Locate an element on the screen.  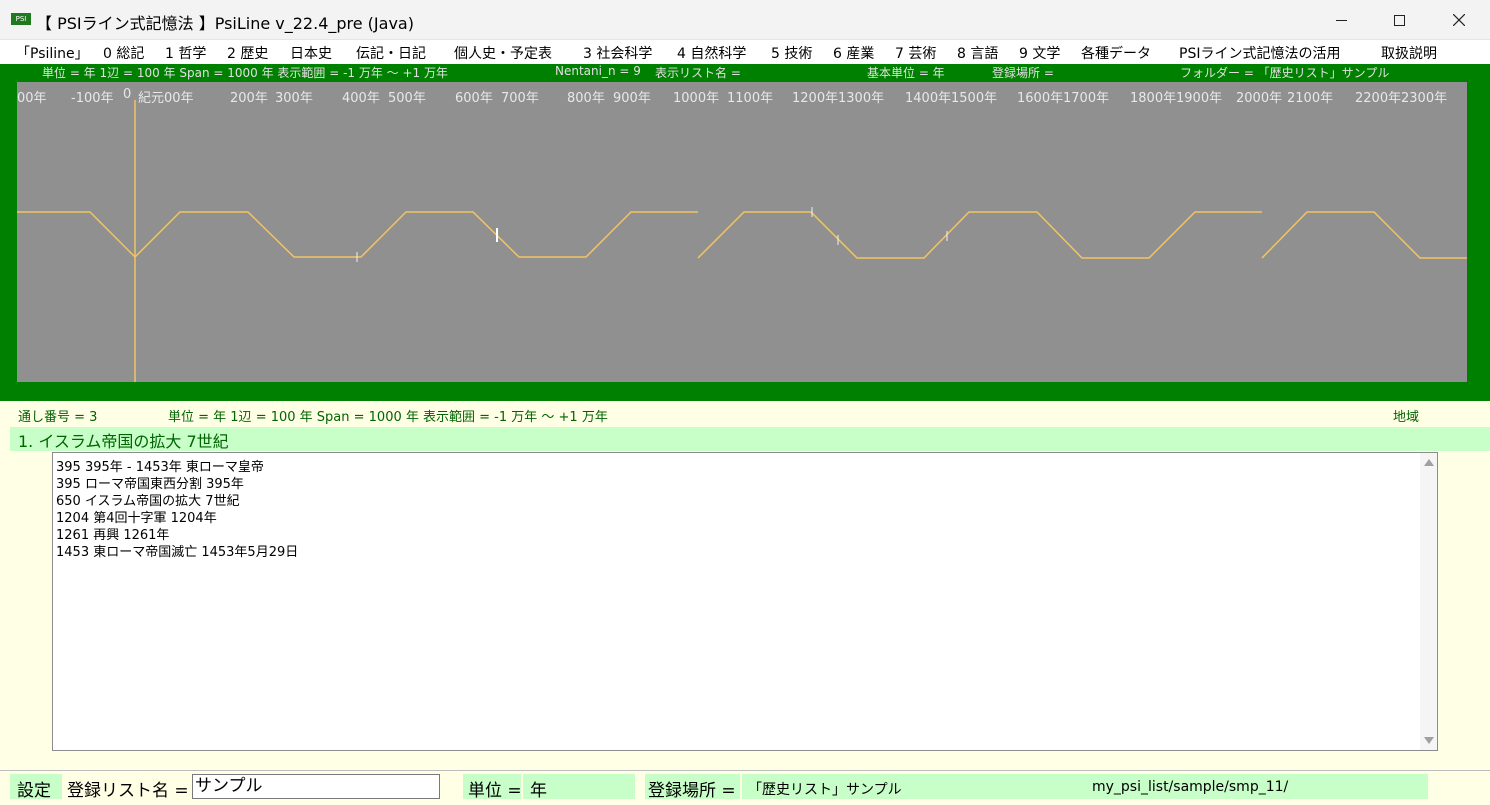
maximize-icon is located at coordinates (1399, 20).